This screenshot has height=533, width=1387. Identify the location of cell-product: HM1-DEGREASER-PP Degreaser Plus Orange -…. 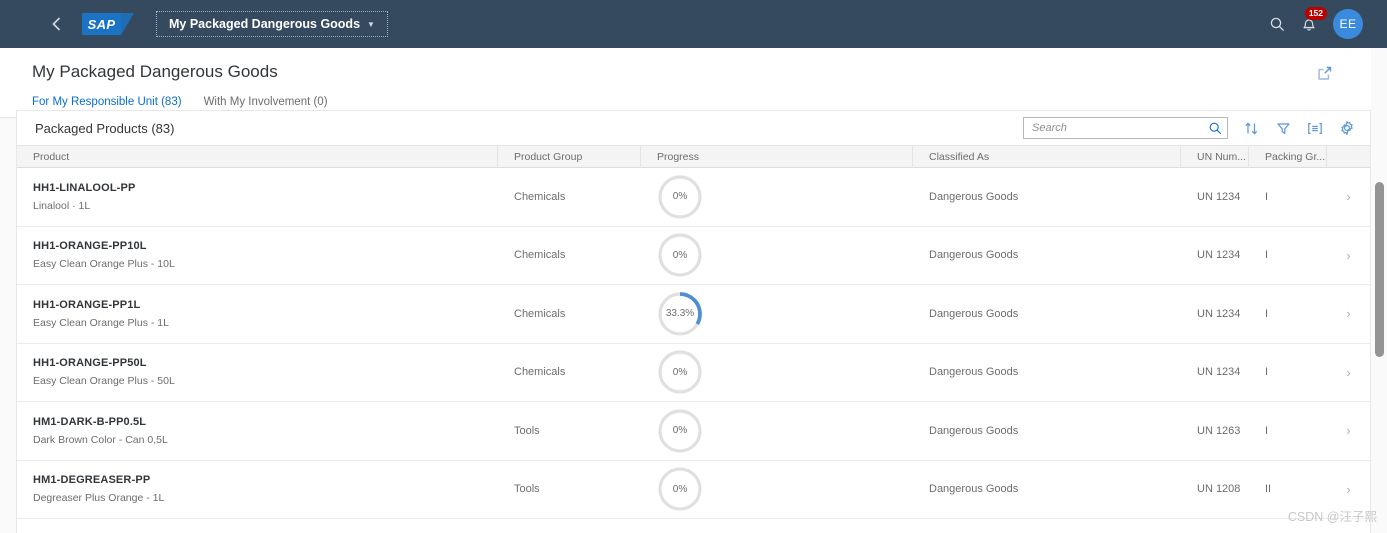
(257, 489).